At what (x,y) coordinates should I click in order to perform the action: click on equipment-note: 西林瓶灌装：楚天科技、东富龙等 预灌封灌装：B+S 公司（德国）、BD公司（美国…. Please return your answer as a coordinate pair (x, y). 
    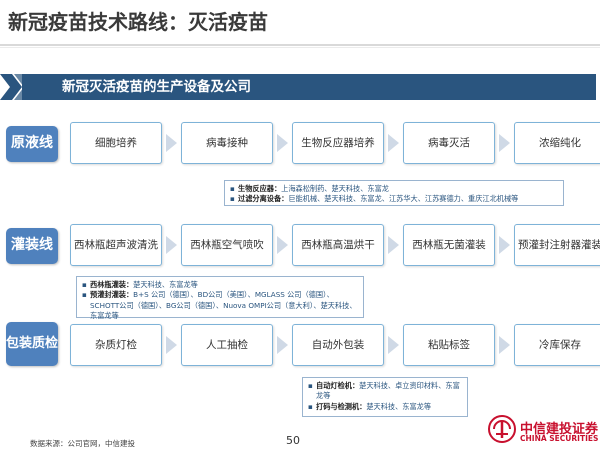
    Looking at the image, I should click on (220, 298).